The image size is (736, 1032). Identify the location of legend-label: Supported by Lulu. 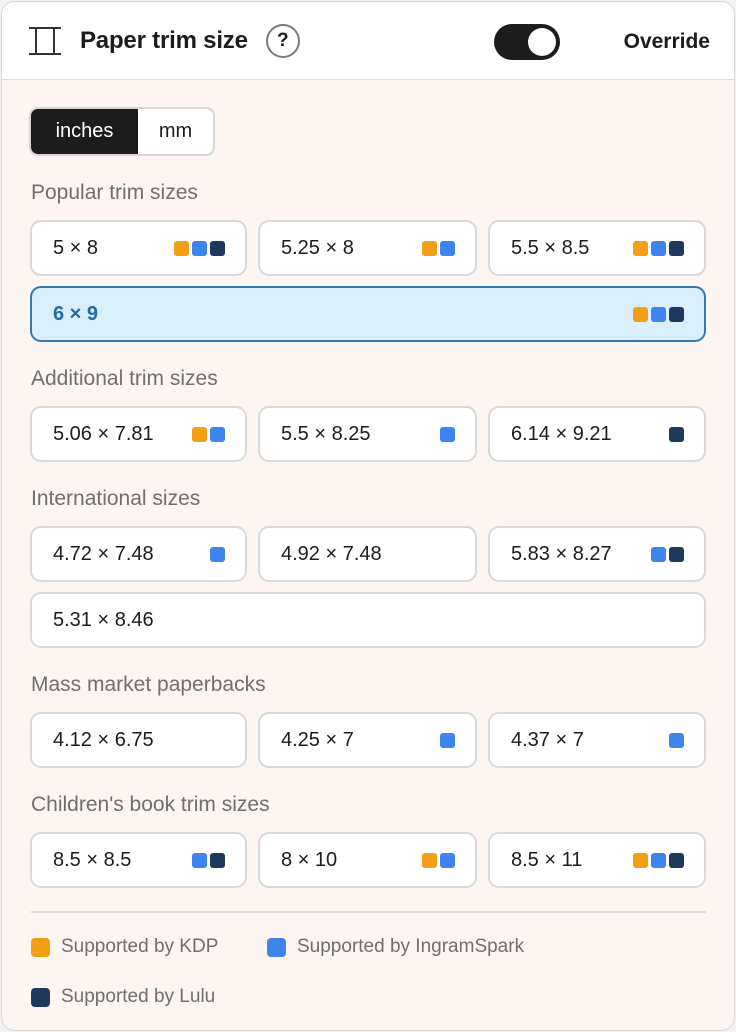
(138, 996).